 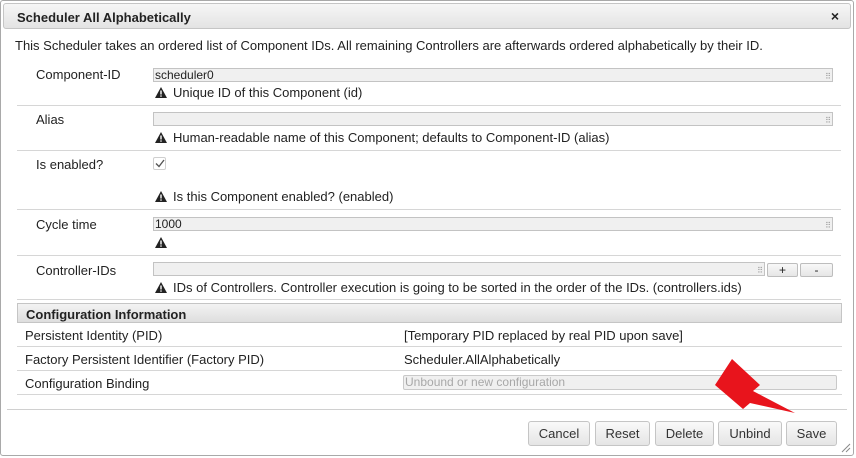 What do you see at coordinates (459, 269) in the screenshot?
I see `controller-ids-input: ⠿` at bounding box center [459, 269].